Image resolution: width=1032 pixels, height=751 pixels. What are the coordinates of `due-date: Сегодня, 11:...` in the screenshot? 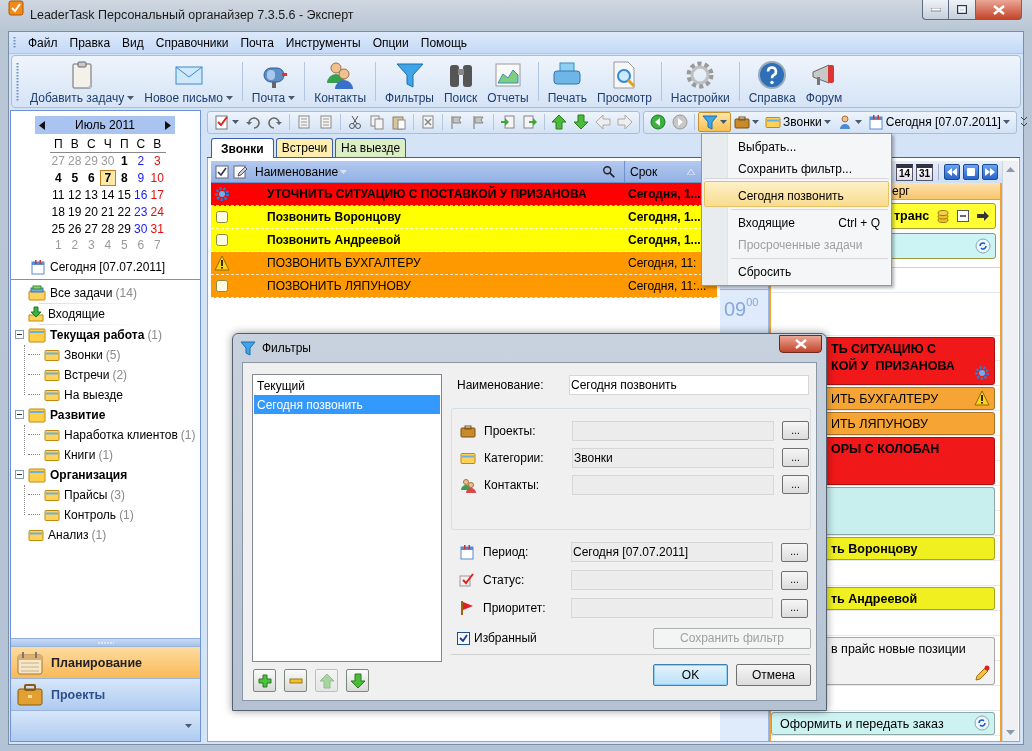 It's located at (667, 286).